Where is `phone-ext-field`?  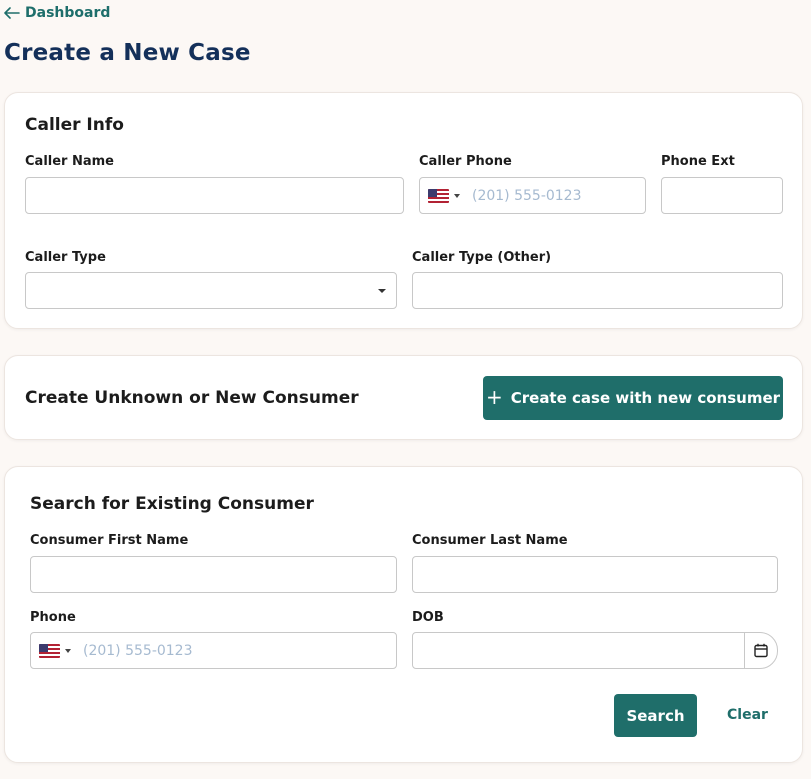
phone-ext-field is located at coordinates (722, 195).